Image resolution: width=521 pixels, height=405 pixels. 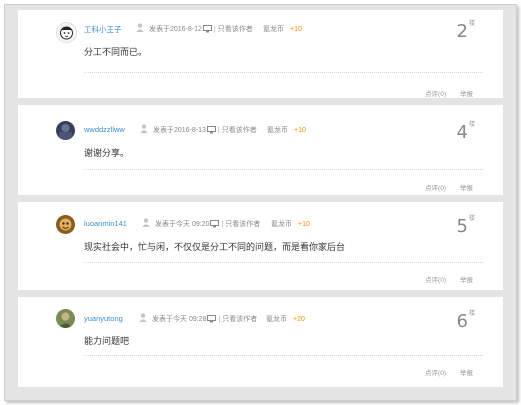 I want to click on post-meta: 发表于2016-8-13 | 只看该作者, so click(x=205, y=130).